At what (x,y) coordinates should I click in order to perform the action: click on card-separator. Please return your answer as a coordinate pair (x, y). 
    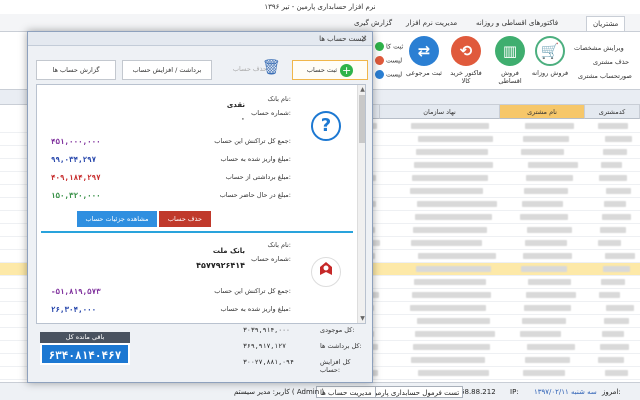
    Looking at the image, I should click on (197, 232).